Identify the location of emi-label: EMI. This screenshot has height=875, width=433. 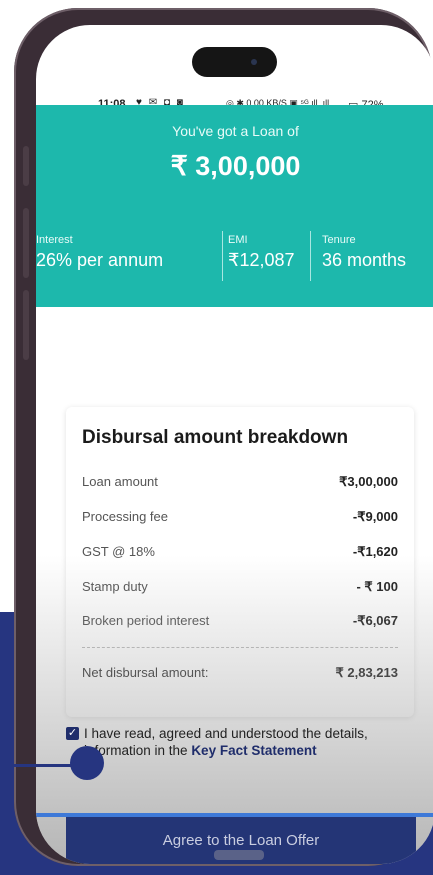
(238, 240).